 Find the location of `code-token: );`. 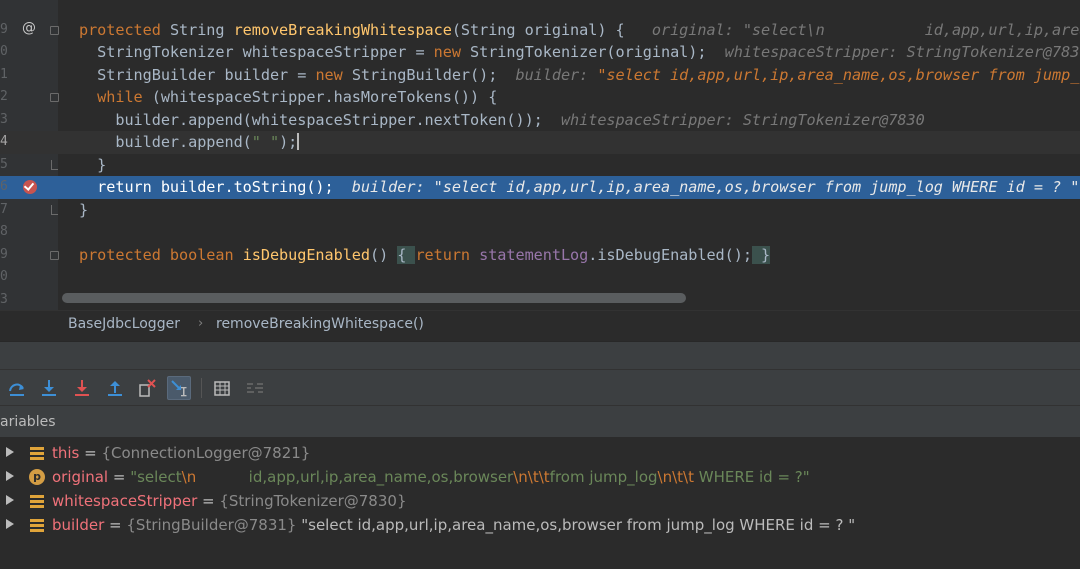

code-token: ); is located at coordinates (288, 142).